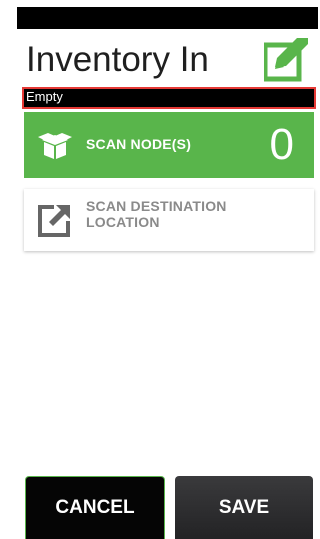 The width and height of the screenshot is (320, 539). I want to click on box-icon, so click(55, 145).